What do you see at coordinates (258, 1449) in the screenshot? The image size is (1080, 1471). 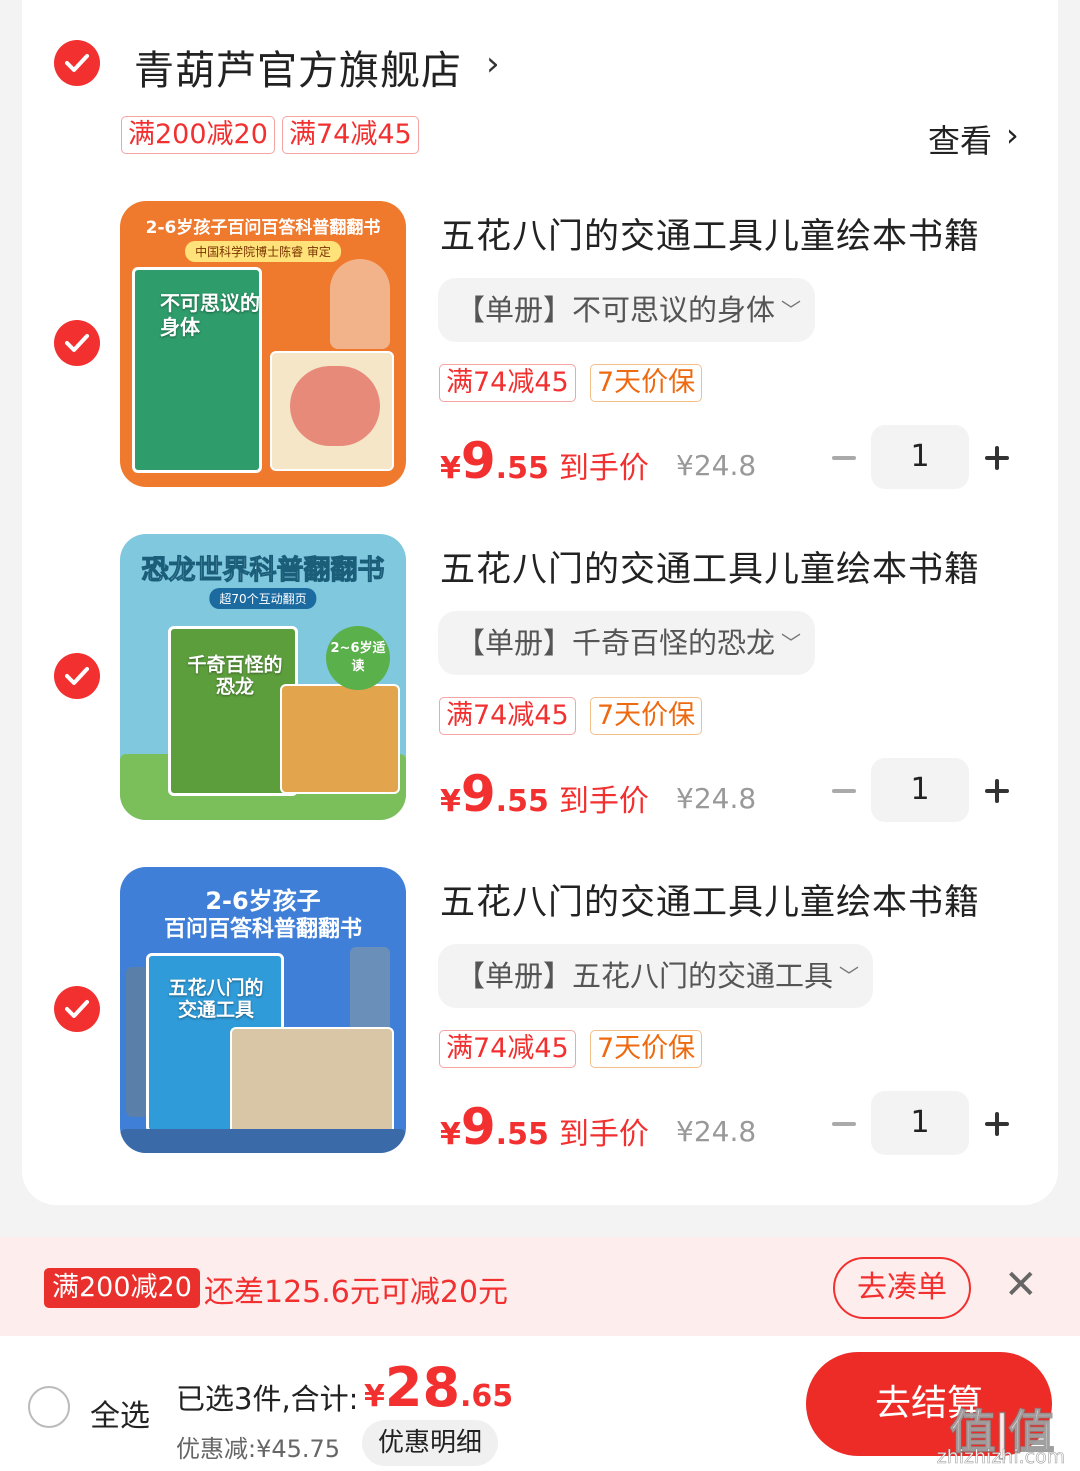 I see `discount-amount: 优惠减:¥45.75` at bounding box center [258, 1449].